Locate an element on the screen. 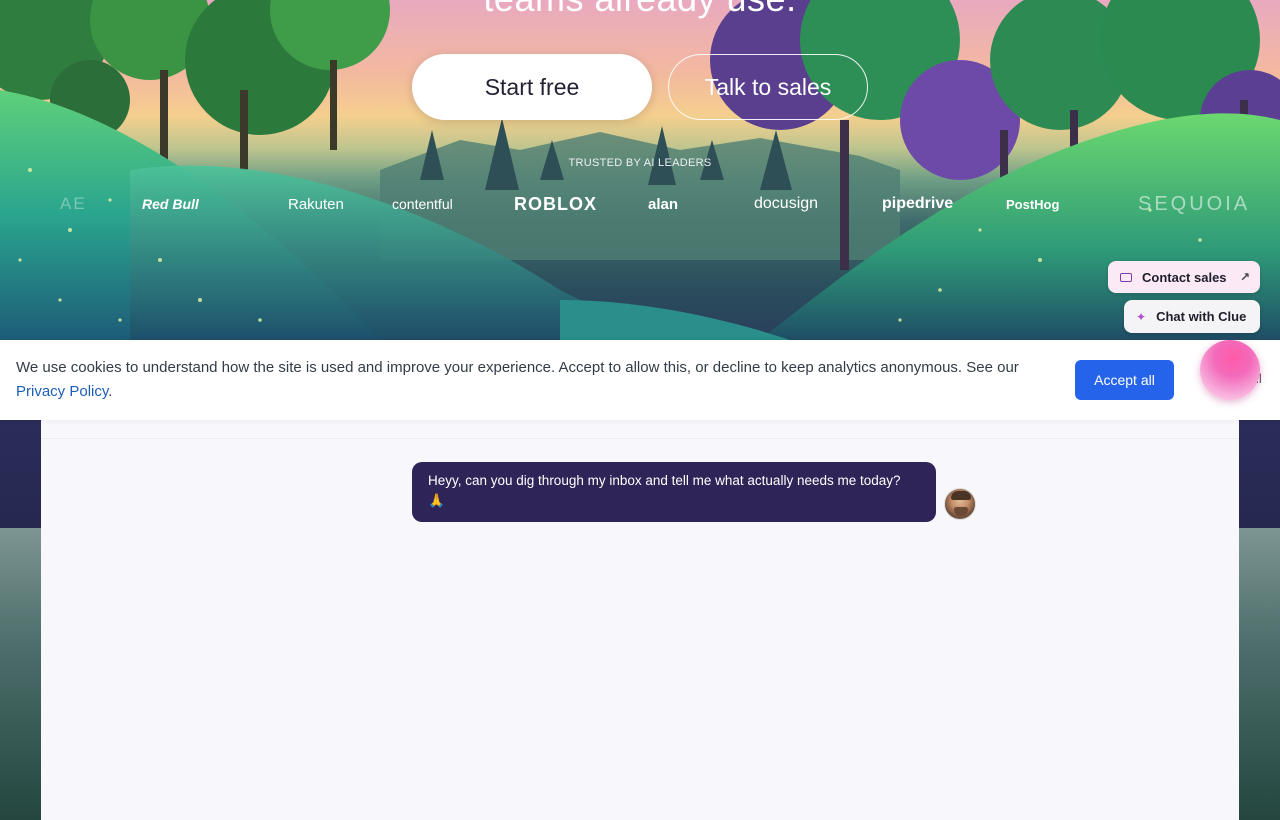  chat-with-clue-button: ✦ Chat with Clue is located at coordinates (1192, 316).